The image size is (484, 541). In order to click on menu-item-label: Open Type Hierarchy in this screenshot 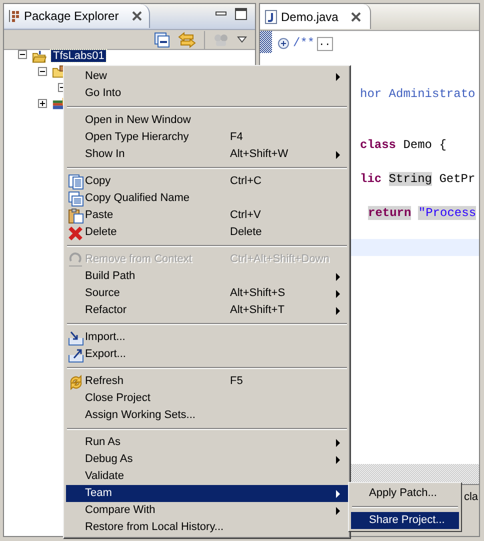, I will do `click(137, 137)`.